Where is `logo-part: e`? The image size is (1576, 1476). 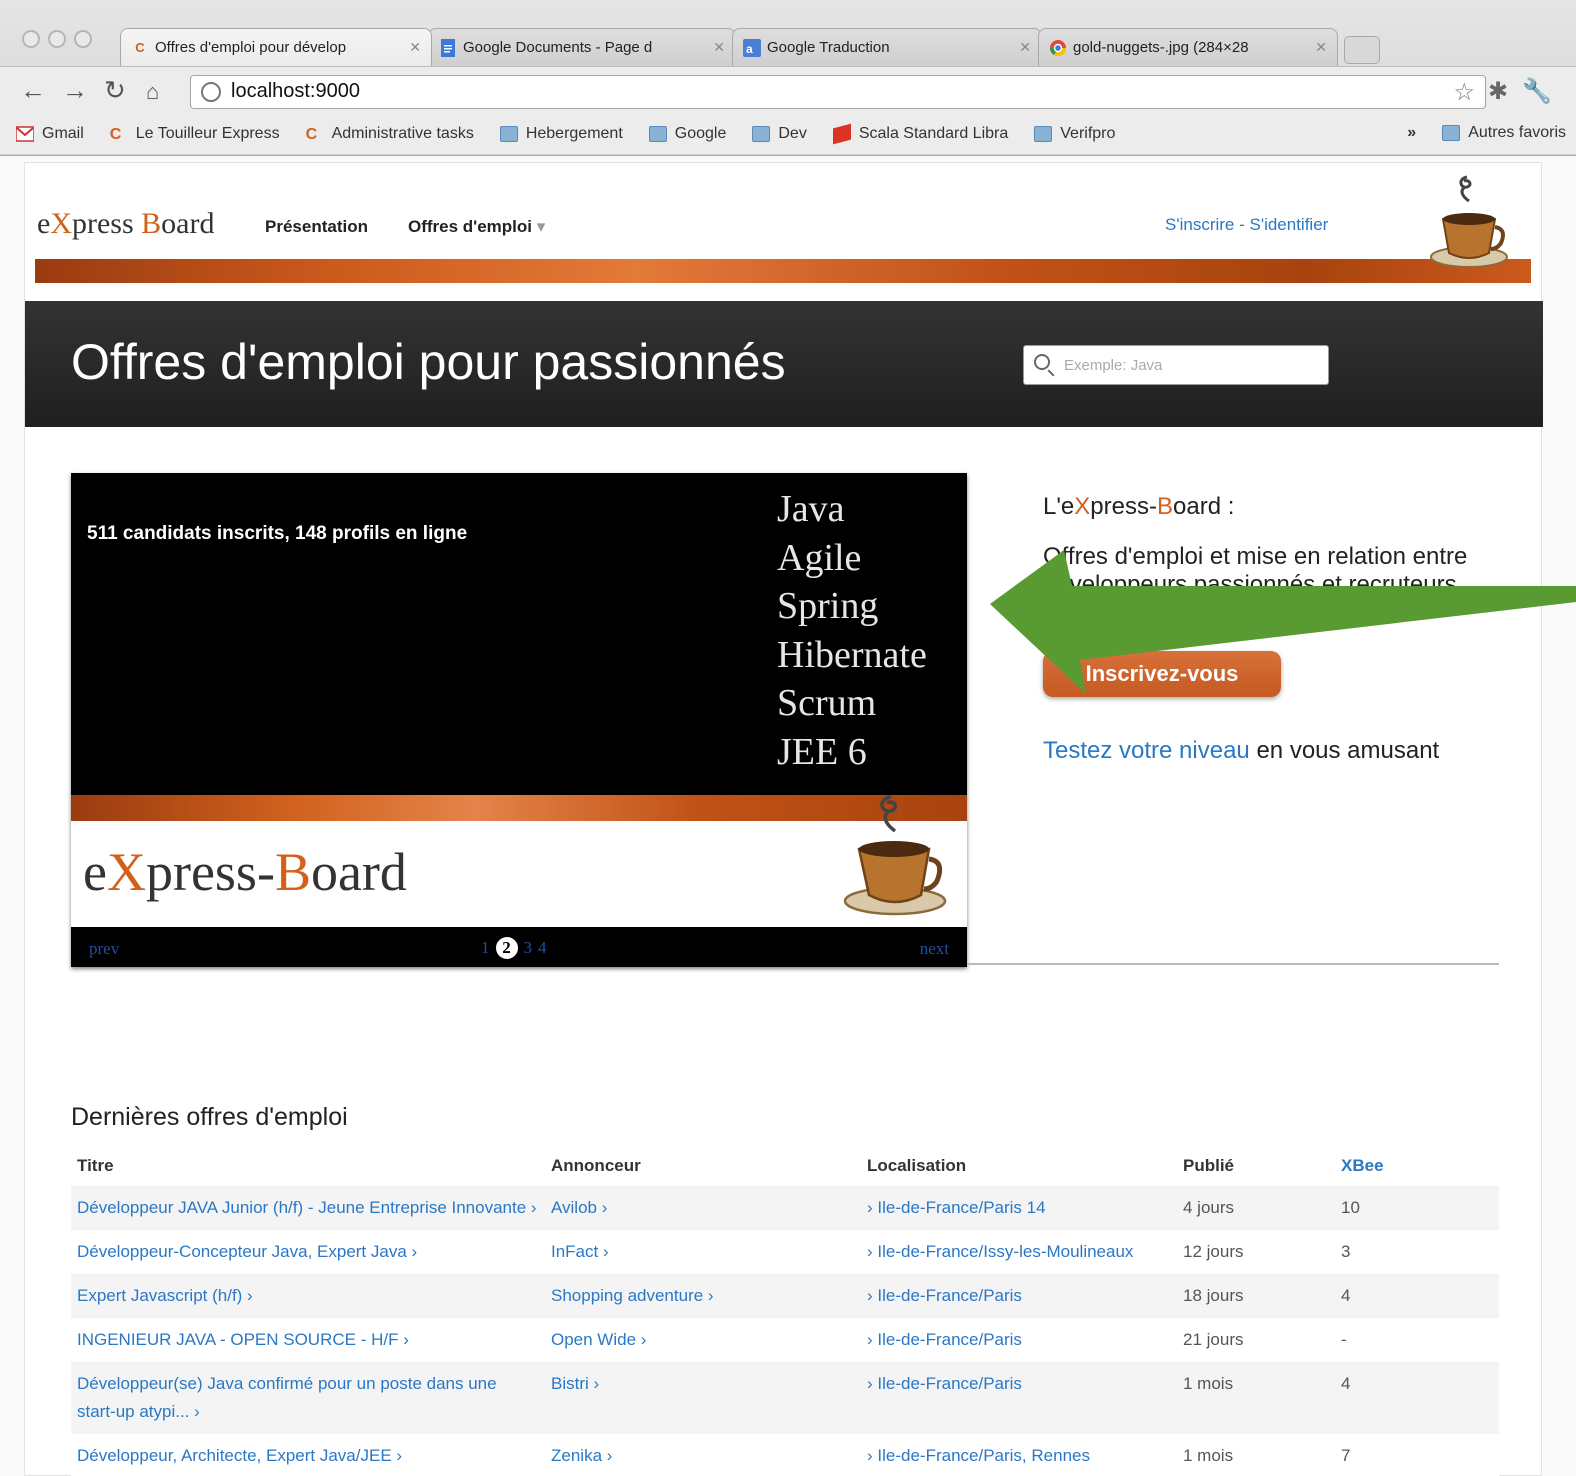 logo-part: e is located at coordinates (44, 223).